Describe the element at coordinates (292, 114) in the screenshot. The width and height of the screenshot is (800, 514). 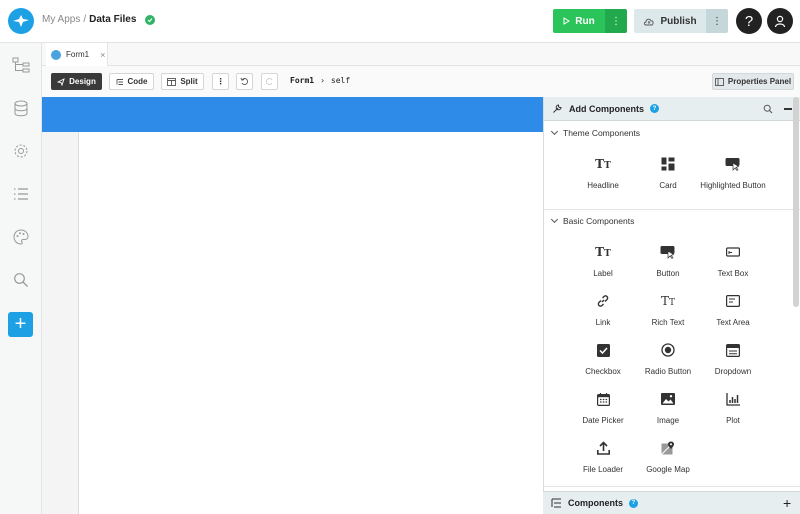
I see `form-header-band` at that location.